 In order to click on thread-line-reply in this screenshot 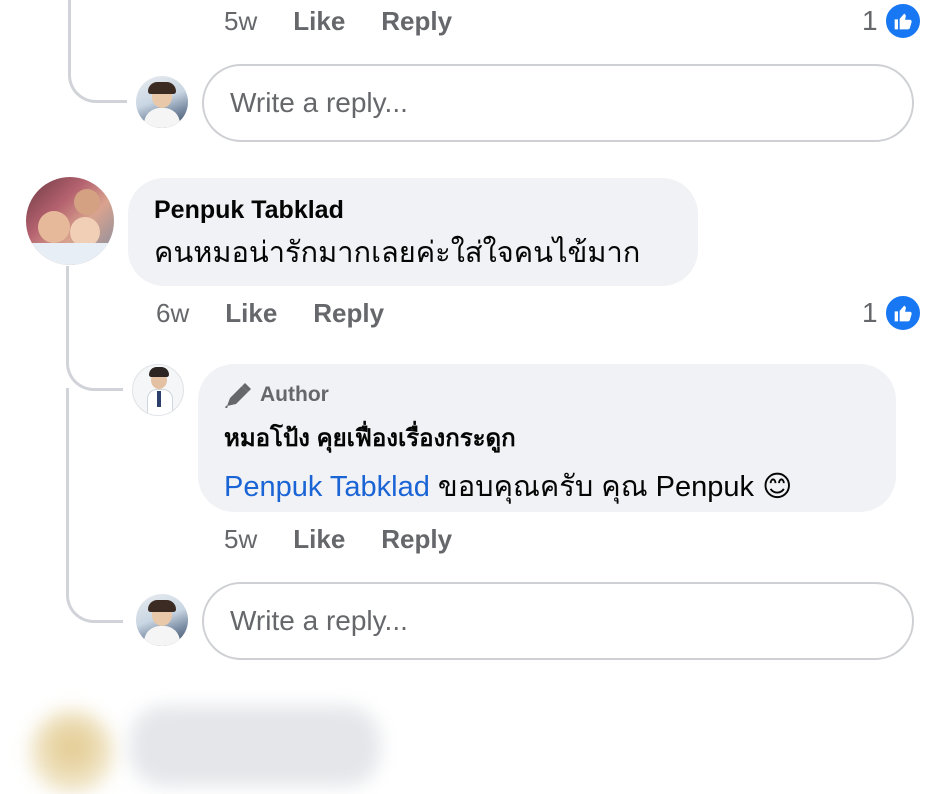, I will do `click(94, 328)`.